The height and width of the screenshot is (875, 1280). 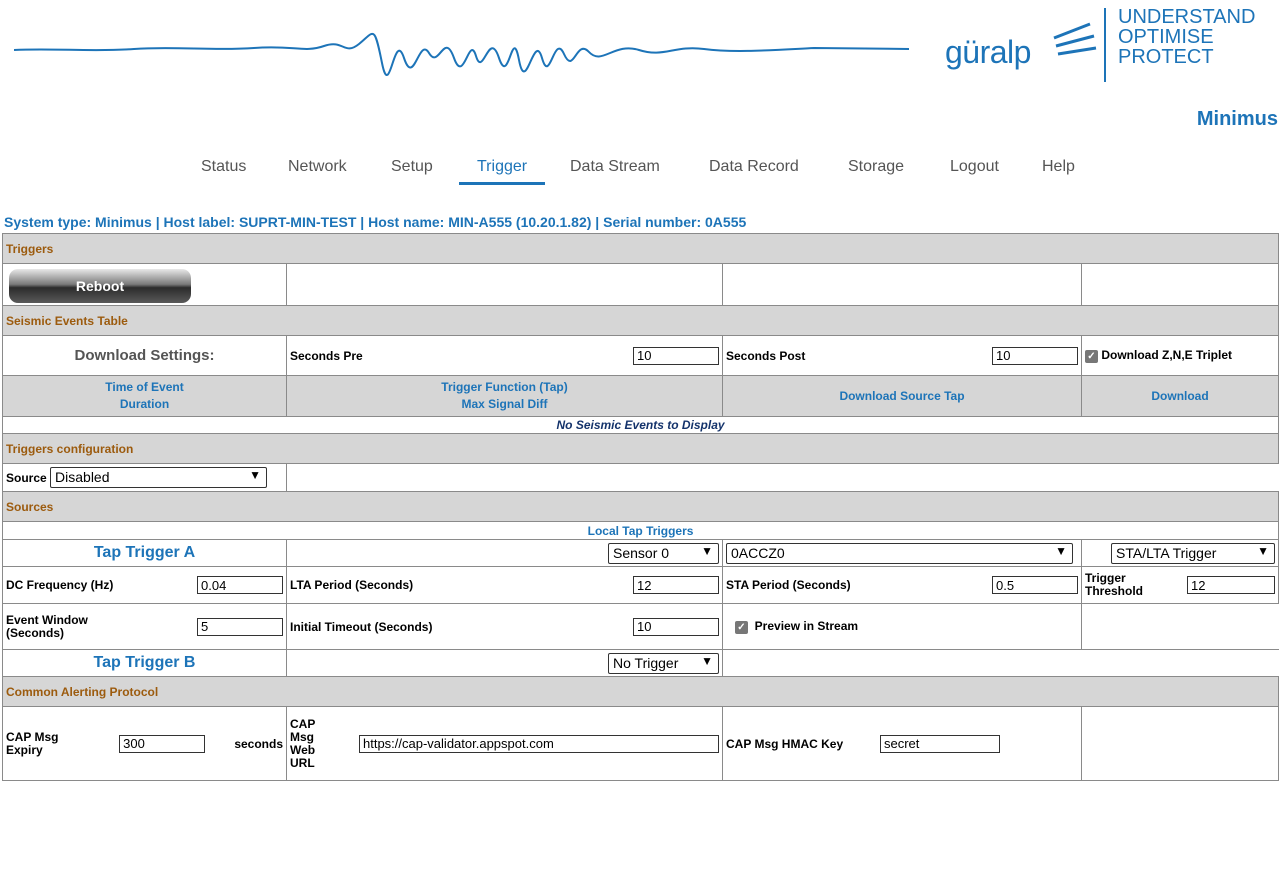 I want to click on nav-storage: Storage, so click(x=876, y=170).